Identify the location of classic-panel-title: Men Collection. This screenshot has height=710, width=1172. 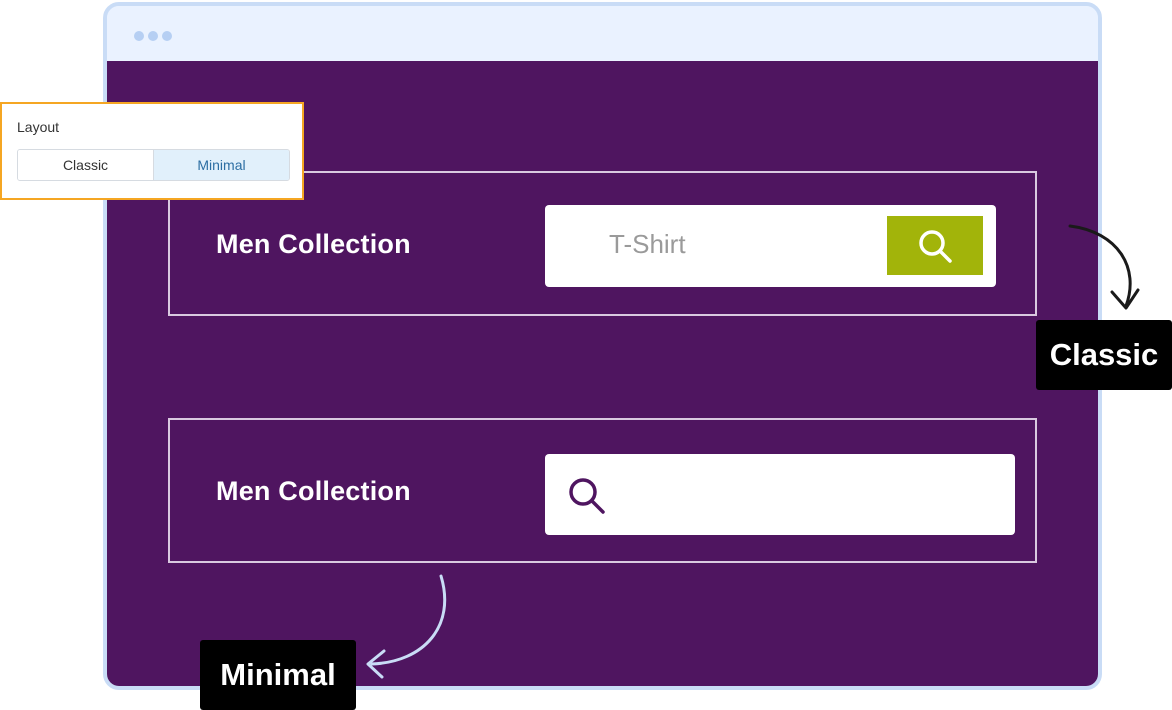
(313, 244).